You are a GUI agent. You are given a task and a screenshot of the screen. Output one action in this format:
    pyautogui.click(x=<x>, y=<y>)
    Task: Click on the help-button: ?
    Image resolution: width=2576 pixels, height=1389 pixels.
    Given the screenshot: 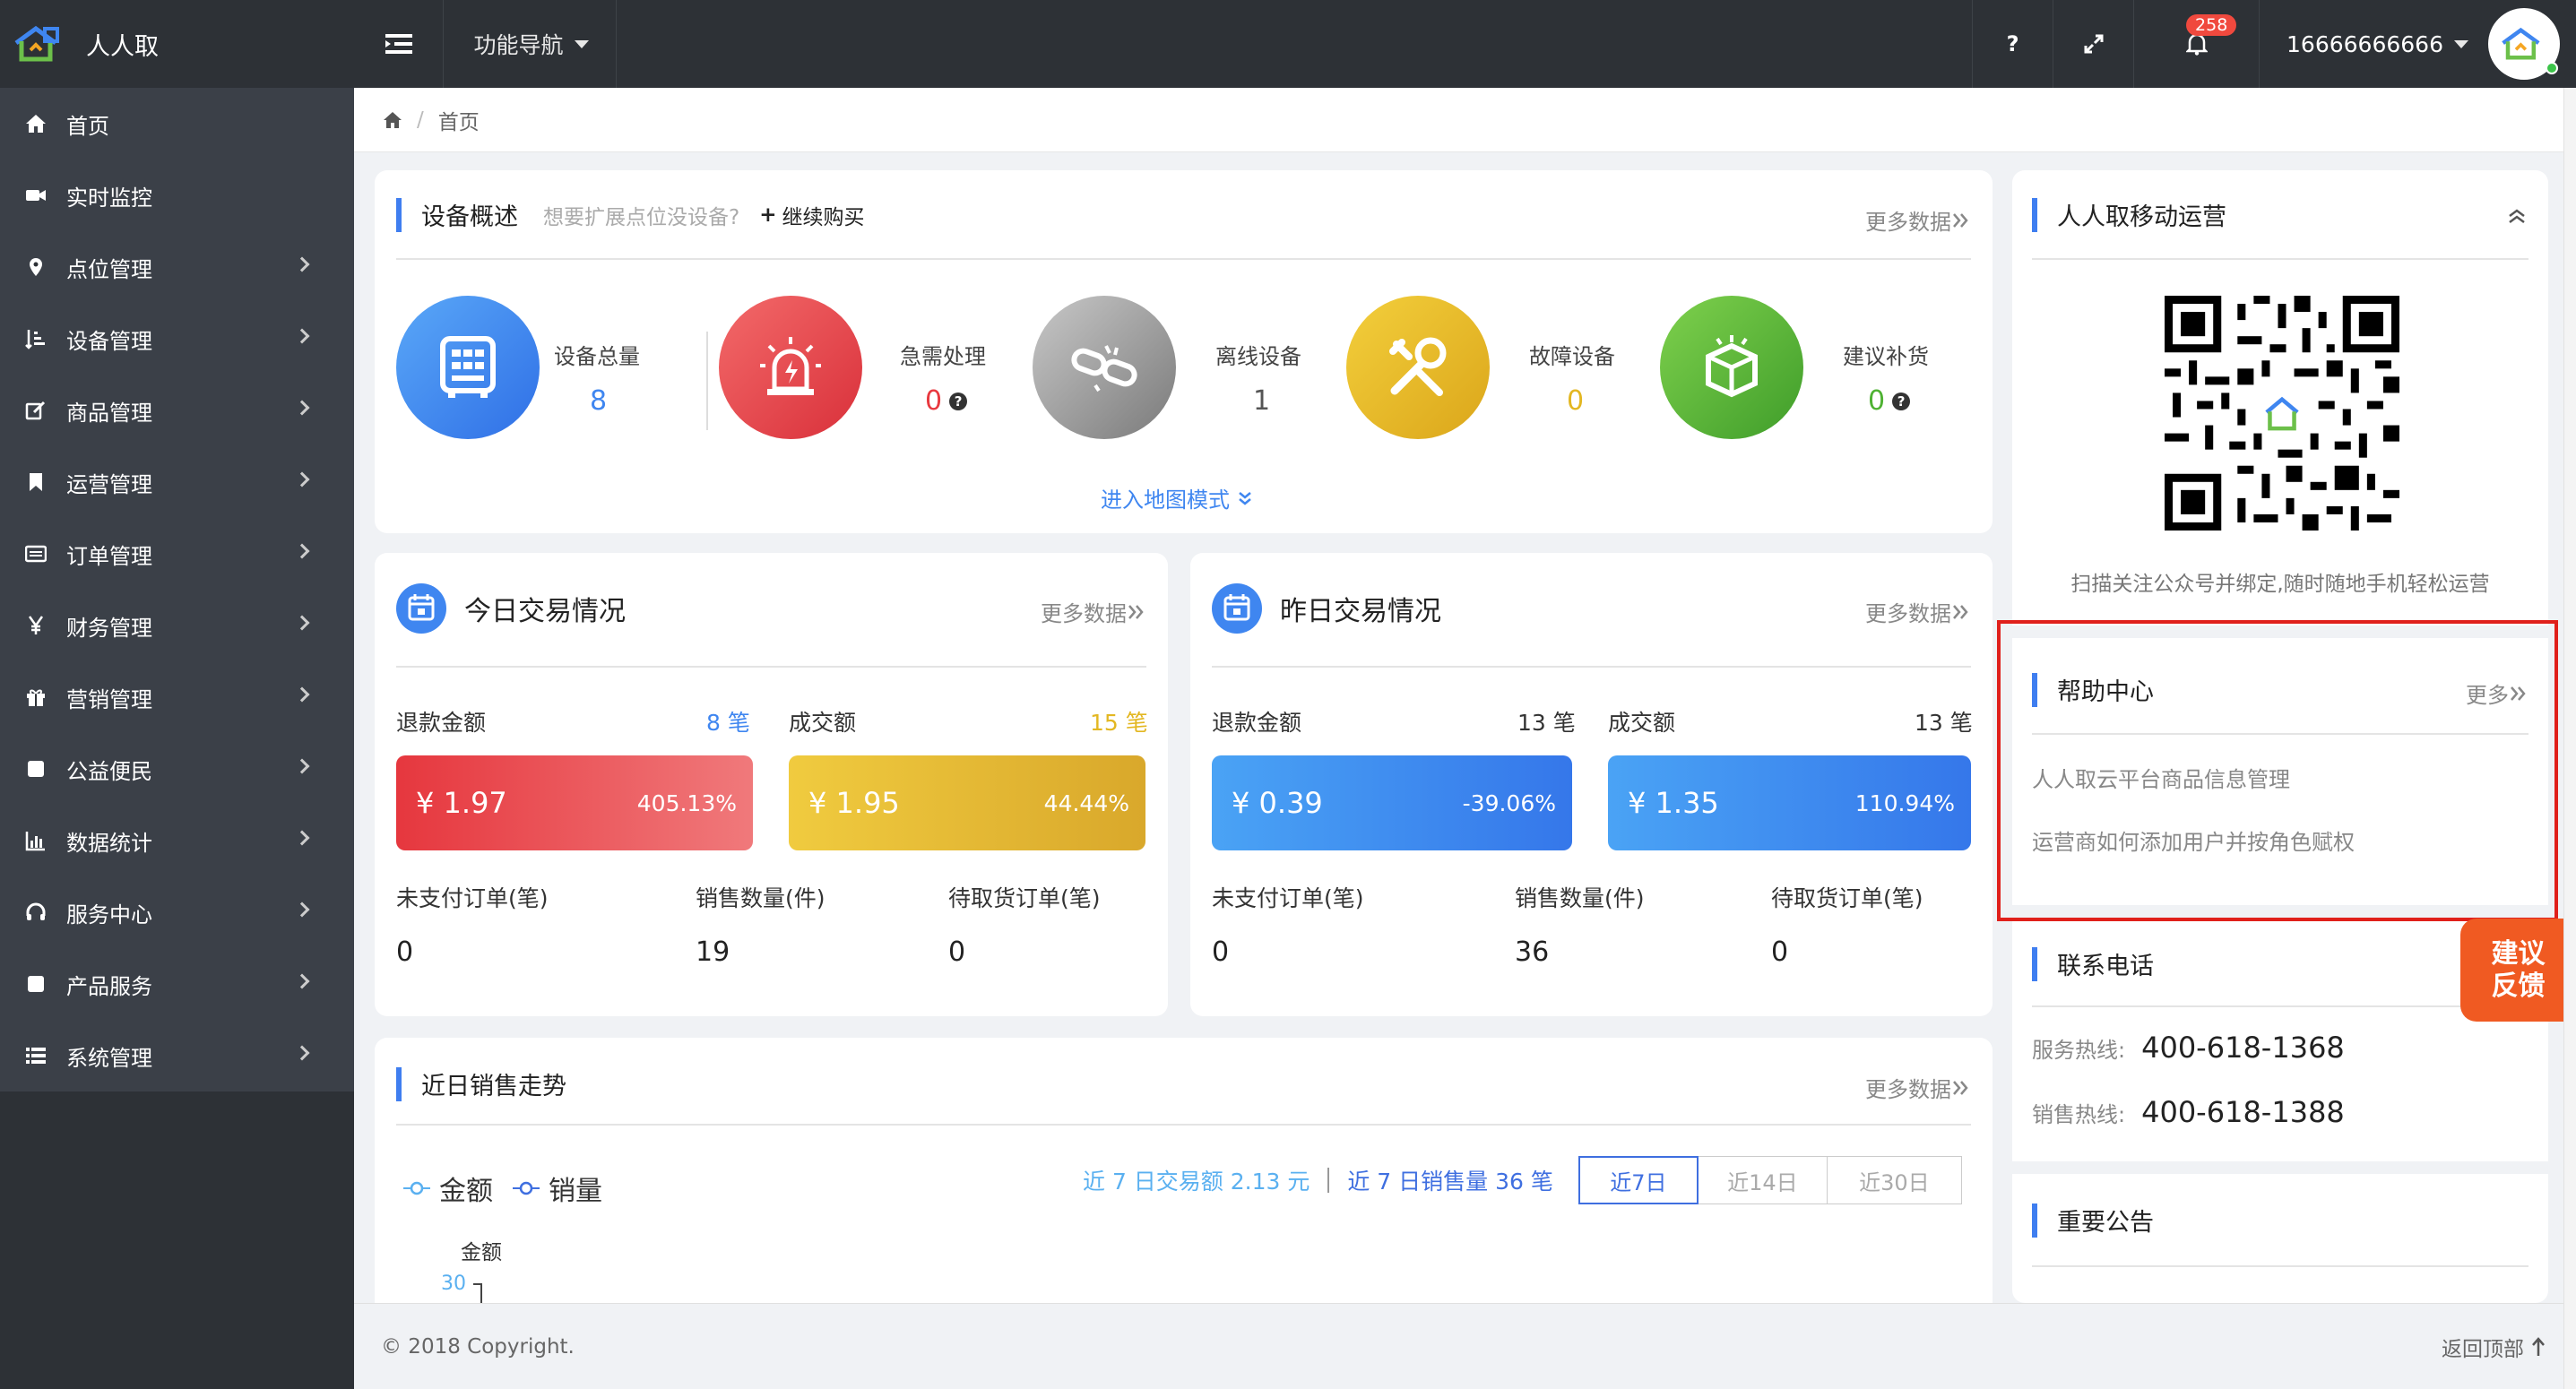 What is the action you would take?
    pyautogui.click(x=2012, y=44)
    